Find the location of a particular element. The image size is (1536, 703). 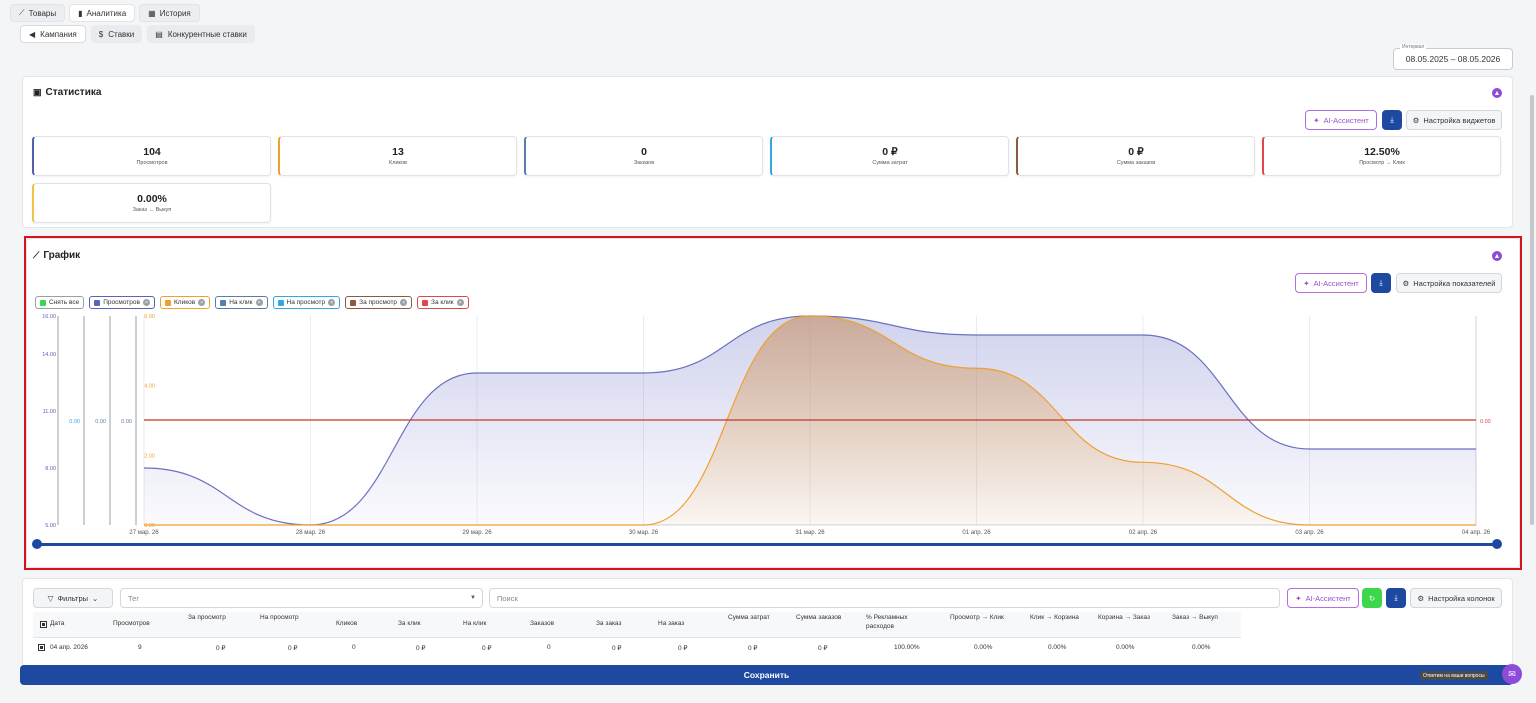

range-slider-handle-start is located at coordinates (37, 544).